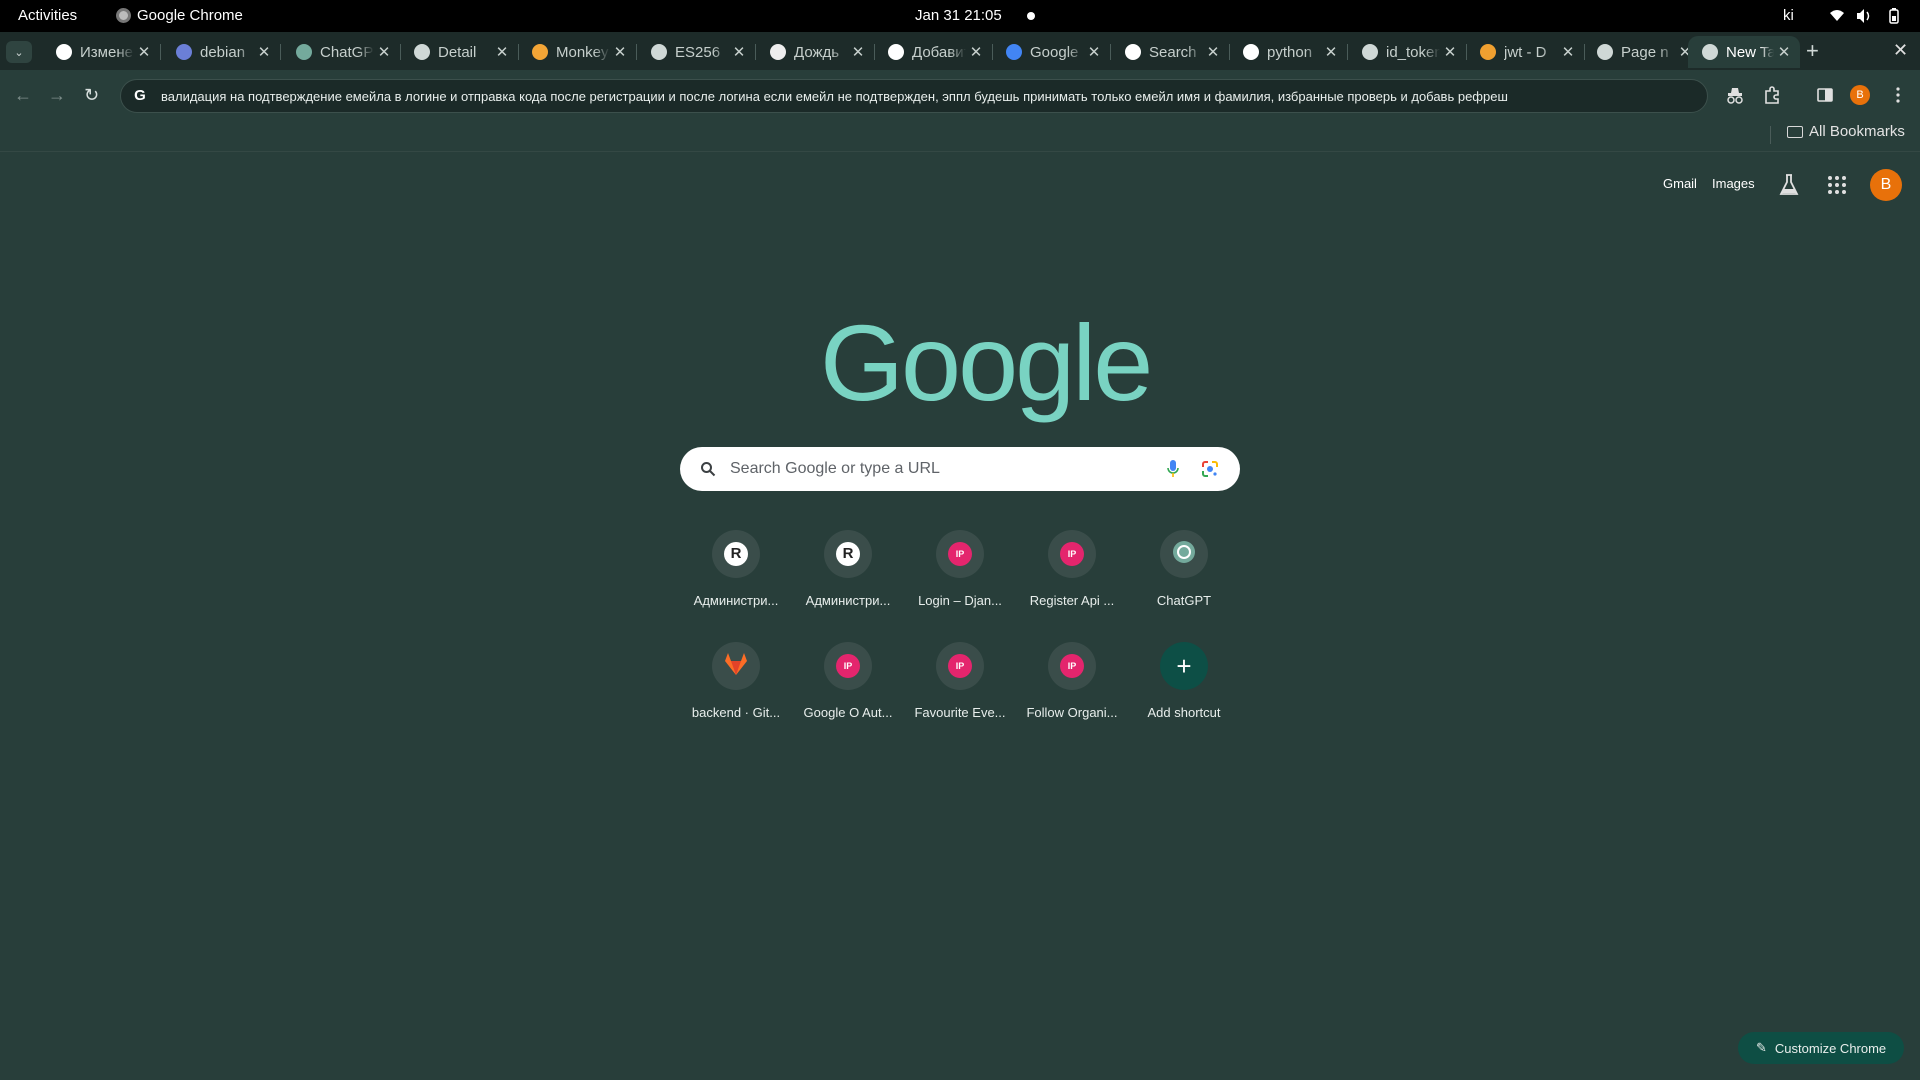  I want to click on tab: Search ✕, so click(1170, 52).